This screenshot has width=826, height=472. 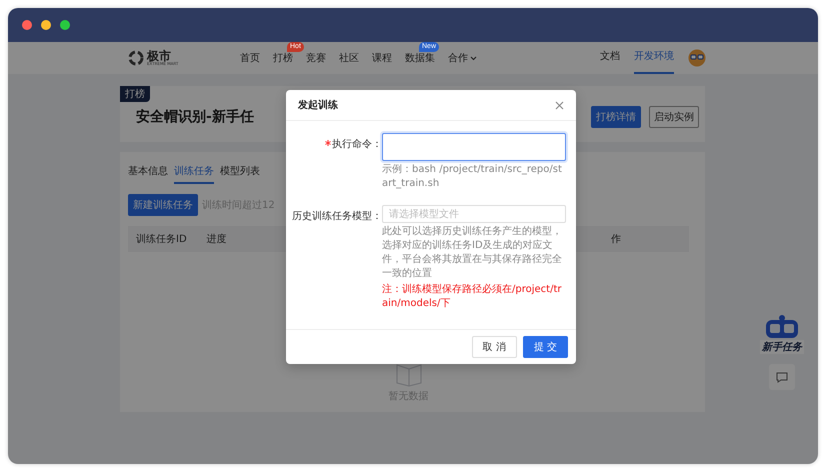 What do you see at coordinates (27, 25) in the screenshot?
I see `close-window-icon` at bounding box center [27, 25].